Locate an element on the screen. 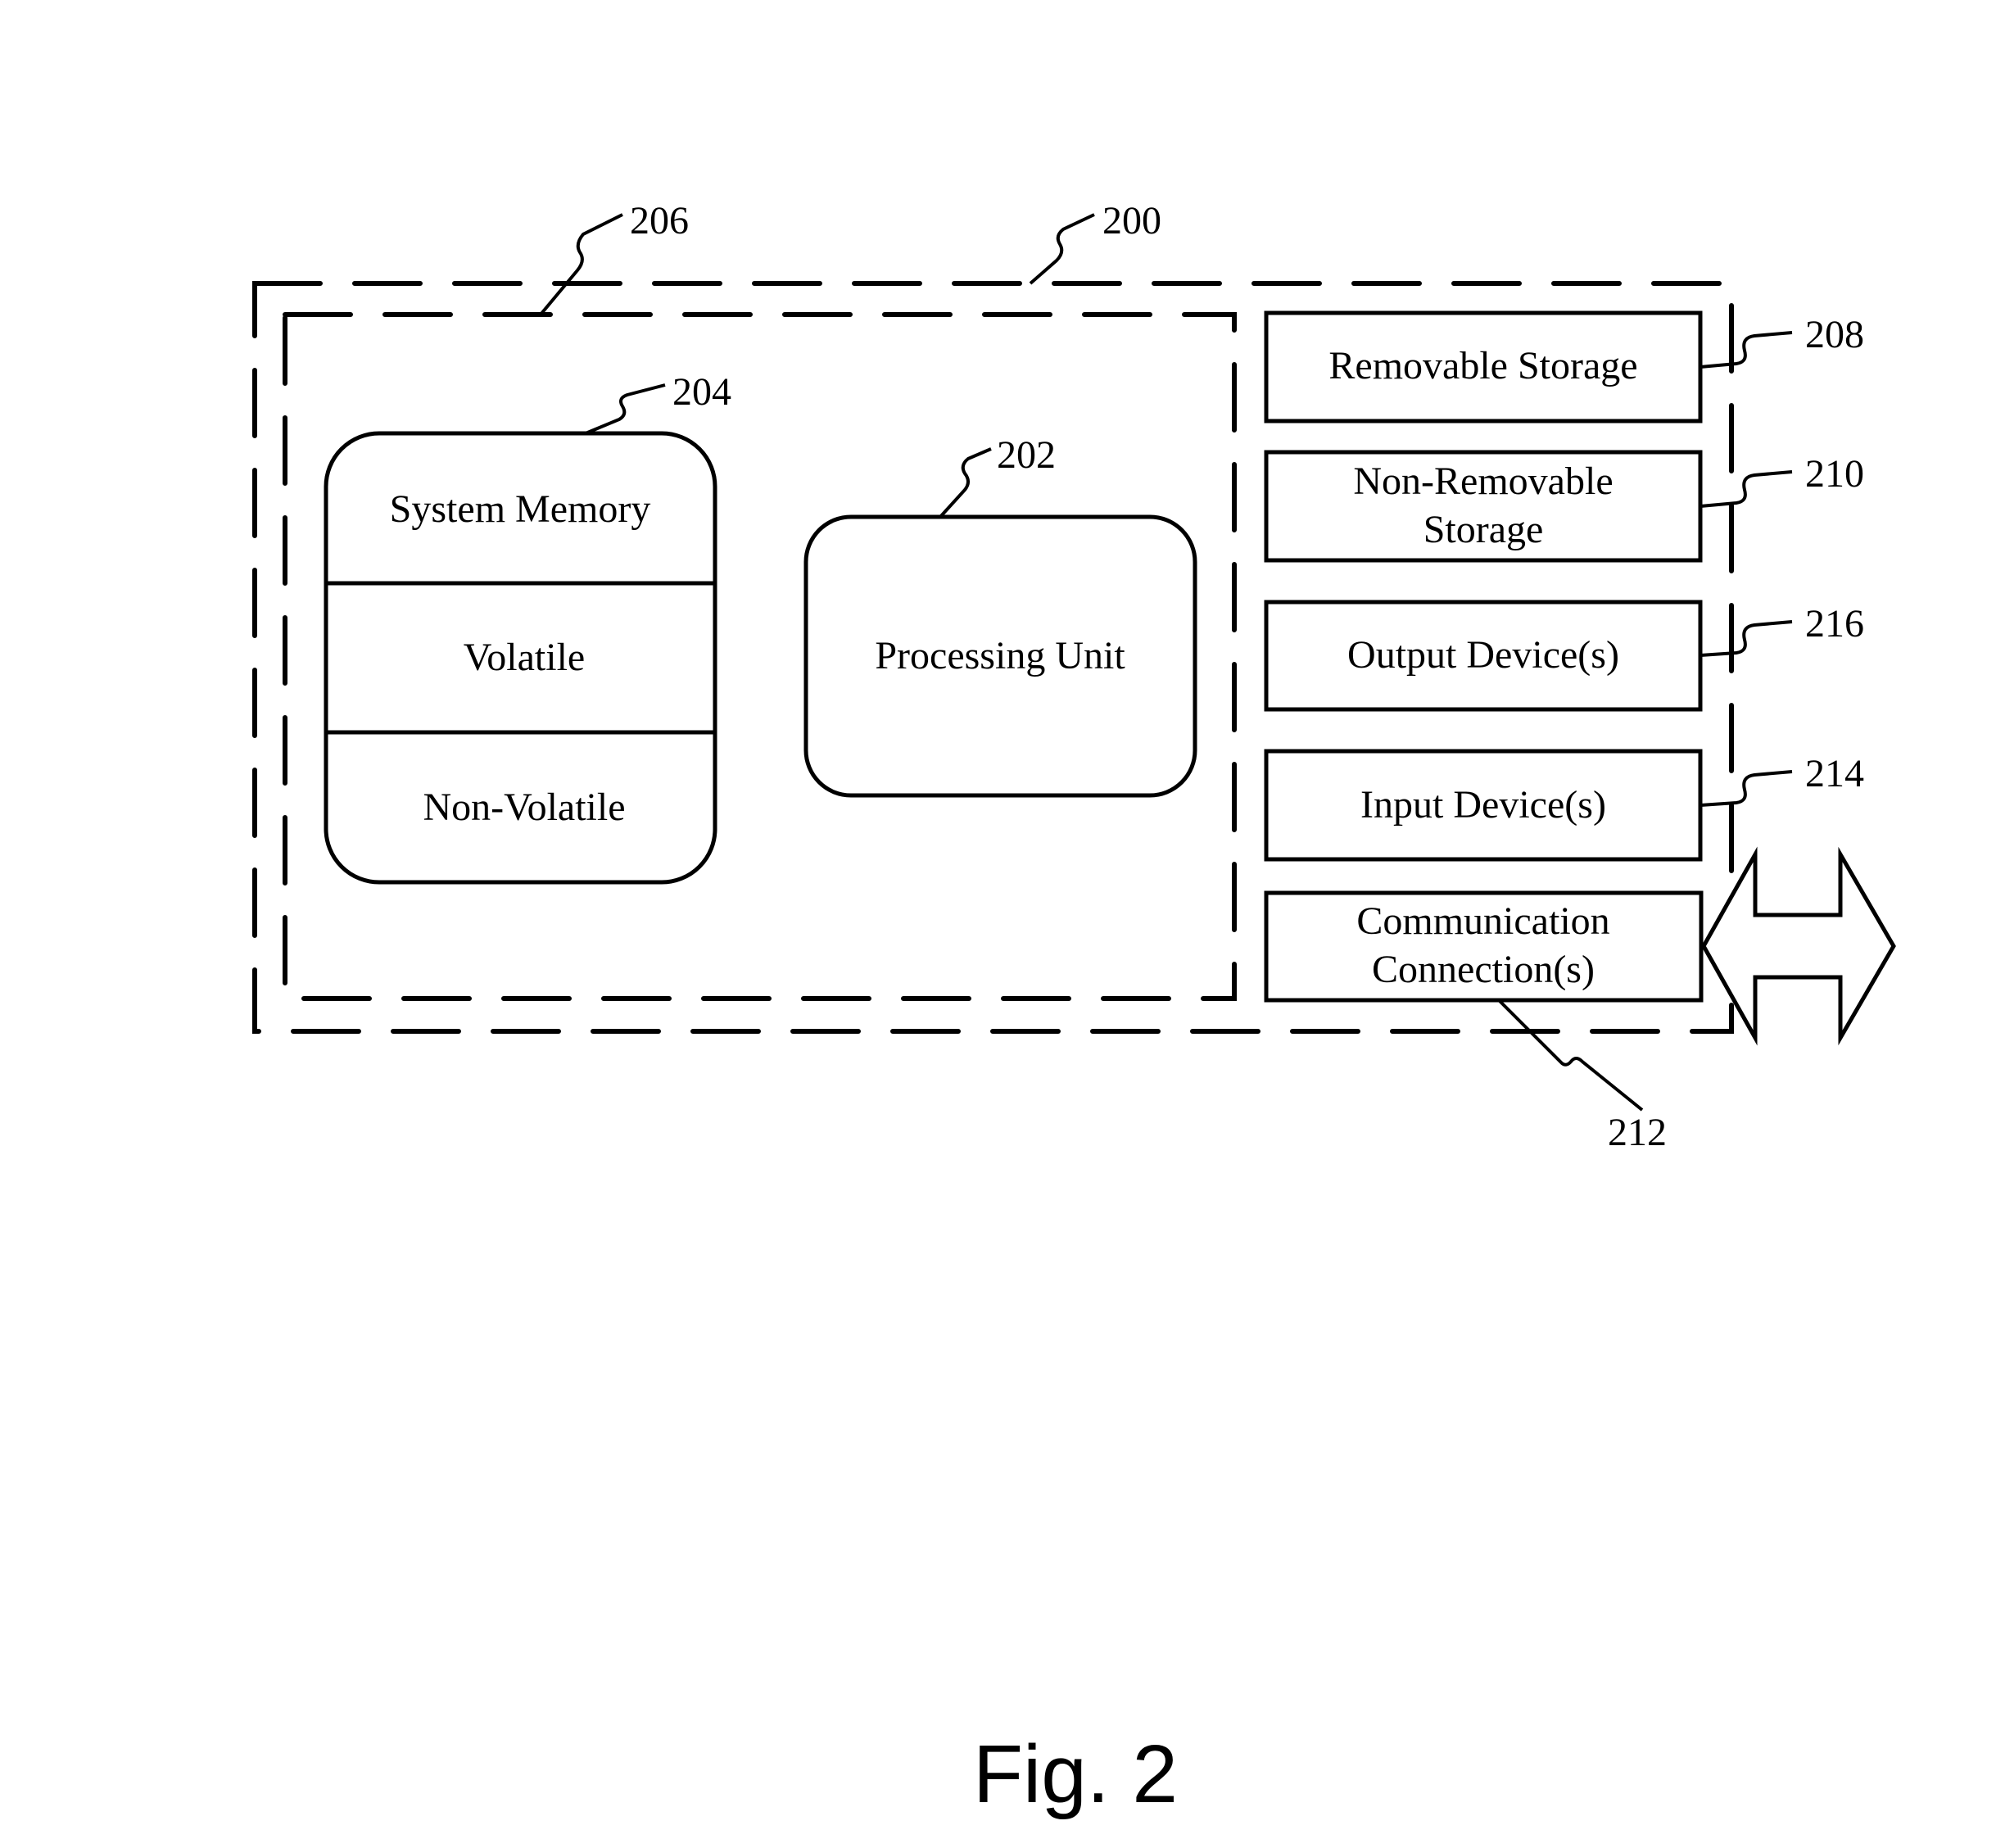 This screenshot has height=1848, width=1996. ref-numeral-200: 200 is located at coordinates (1131, 220).